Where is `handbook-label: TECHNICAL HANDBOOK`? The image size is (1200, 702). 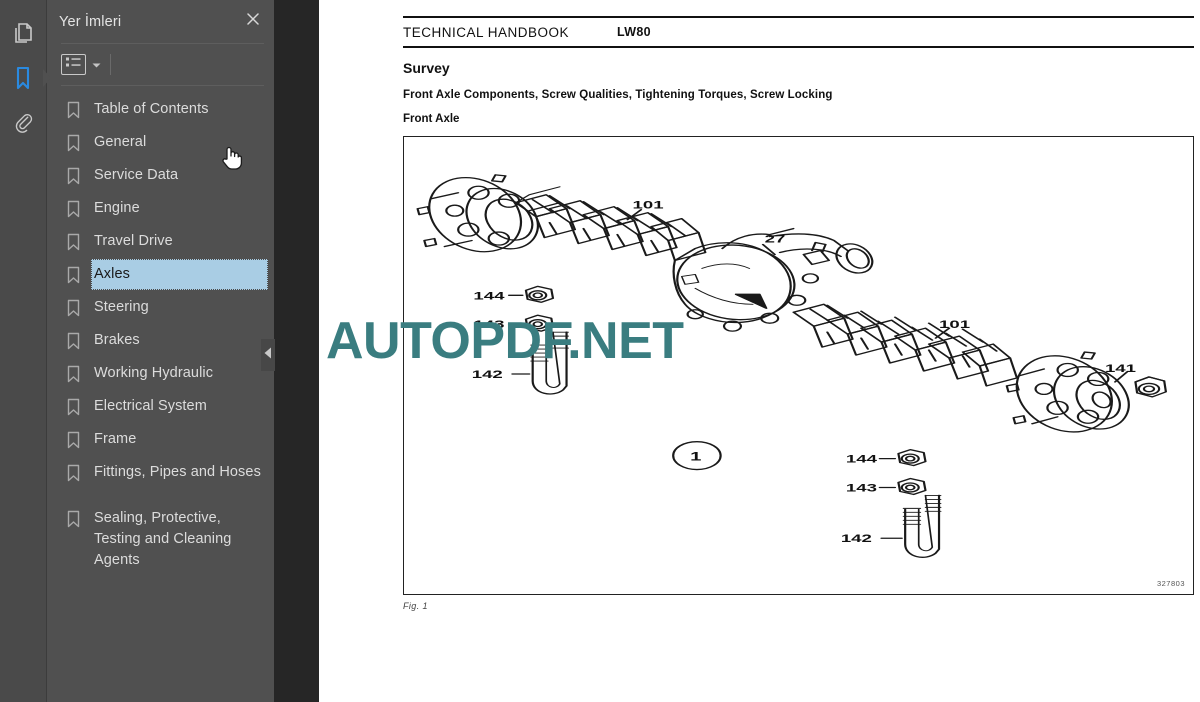 handbook-label: TECHNICAL HANDBOOK is located at coordinates (486, 32).